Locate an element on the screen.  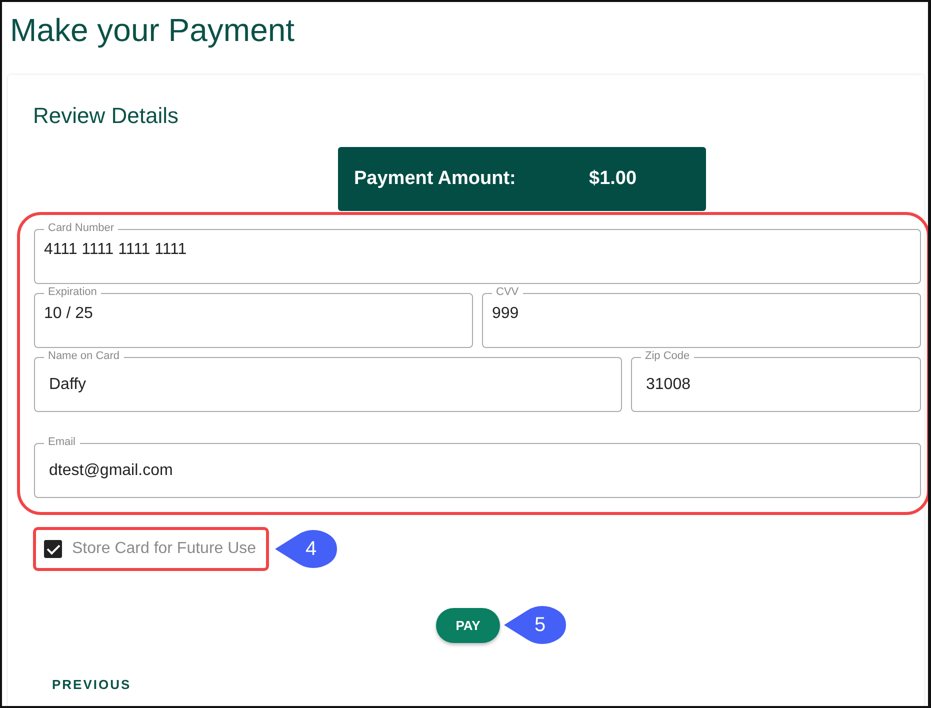
pay-button: PAY is located at coordinates (468, 625).